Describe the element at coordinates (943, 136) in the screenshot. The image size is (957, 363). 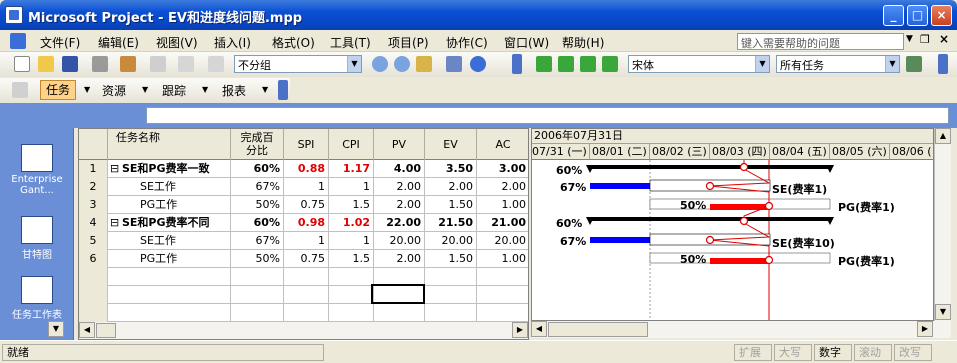
I see `scroll-up-button: ▲` at that location.